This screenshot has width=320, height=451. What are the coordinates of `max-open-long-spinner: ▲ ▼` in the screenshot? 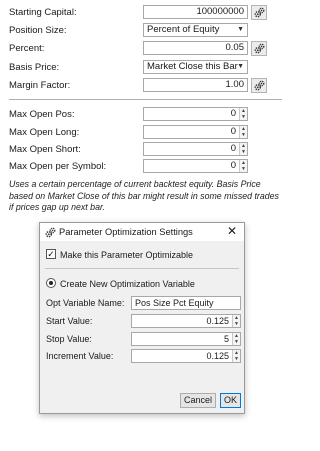 It's located at (243, 132).